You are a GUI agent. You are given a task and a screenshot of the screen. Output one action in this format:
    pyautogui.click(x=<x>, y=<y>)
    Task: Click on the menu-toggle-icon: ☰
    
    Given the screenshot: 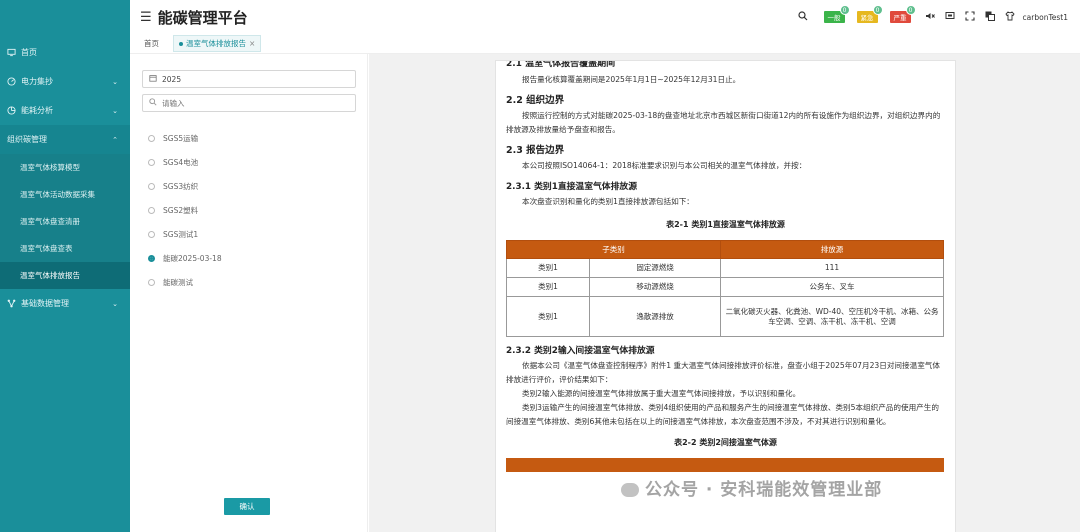 What is the action you would take?
    pyautogui.click(x=146, y=17)
    